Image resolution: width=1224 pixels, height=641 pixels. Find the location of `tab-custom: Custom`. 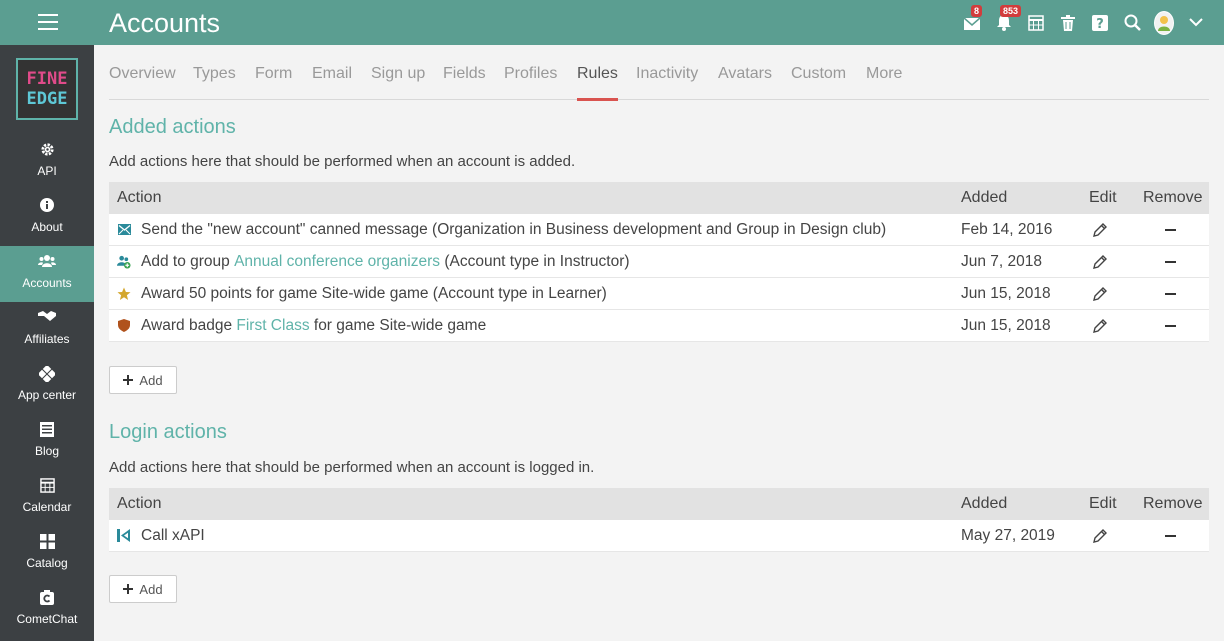

tab-custom: Custom is located at coordinates (818, 81).